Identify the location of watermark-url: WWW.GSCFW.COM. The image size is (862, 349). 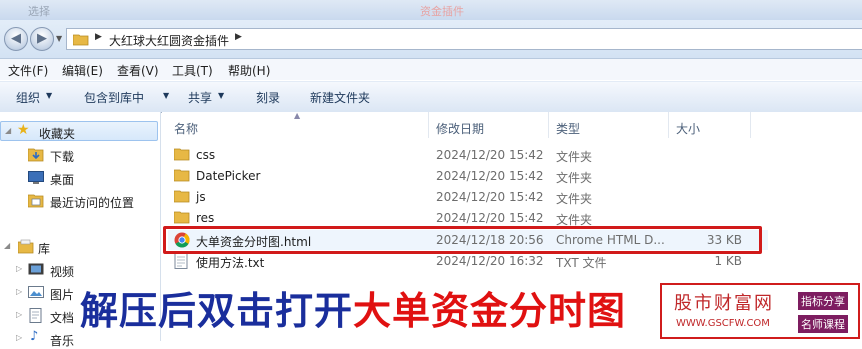
(723, 323).